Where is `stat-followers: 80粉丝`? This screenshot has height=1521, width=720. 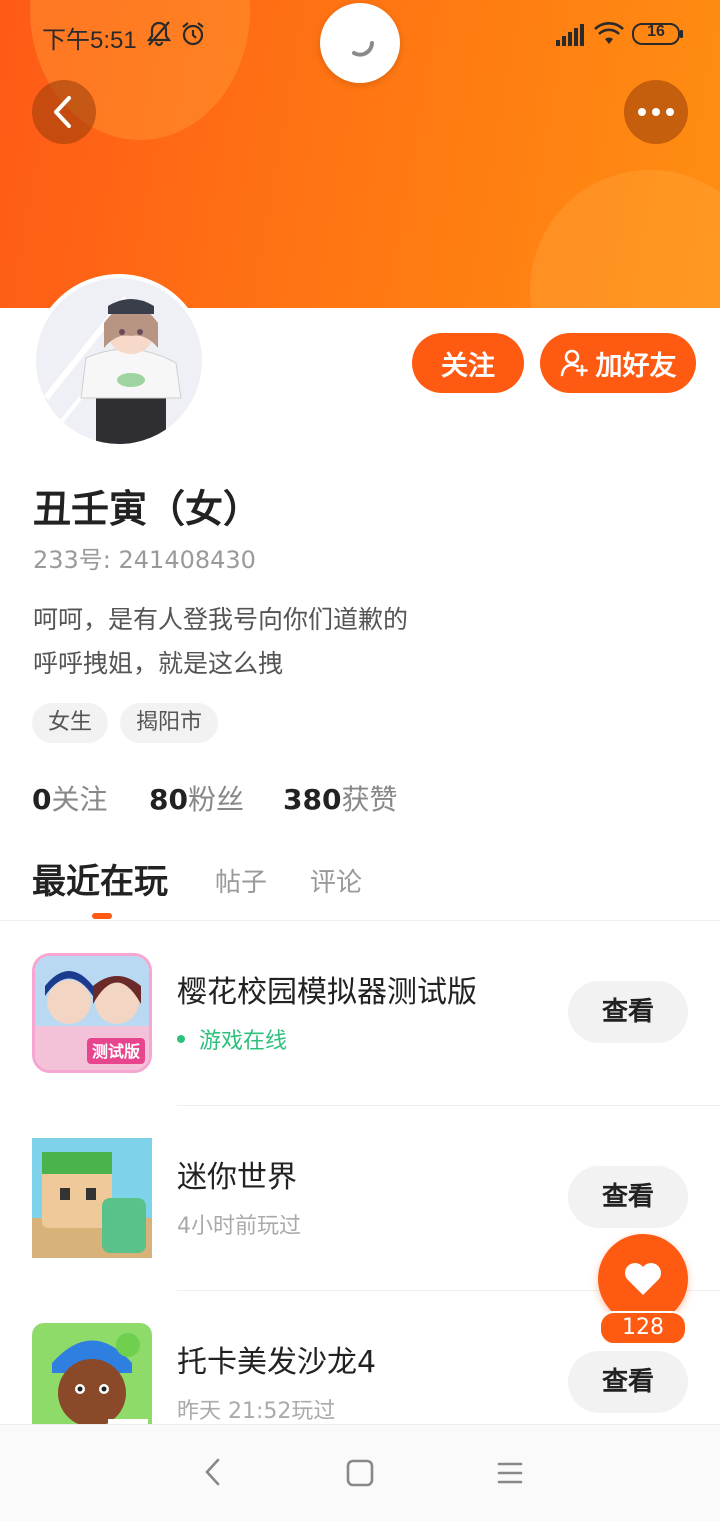 stat-followers: 80粉丝 is located at coordinates (196, 798).